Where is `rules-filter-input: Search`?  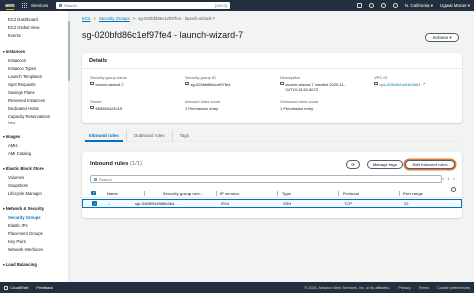
rules-filter-input: Search is located at coordinates (266, 179).